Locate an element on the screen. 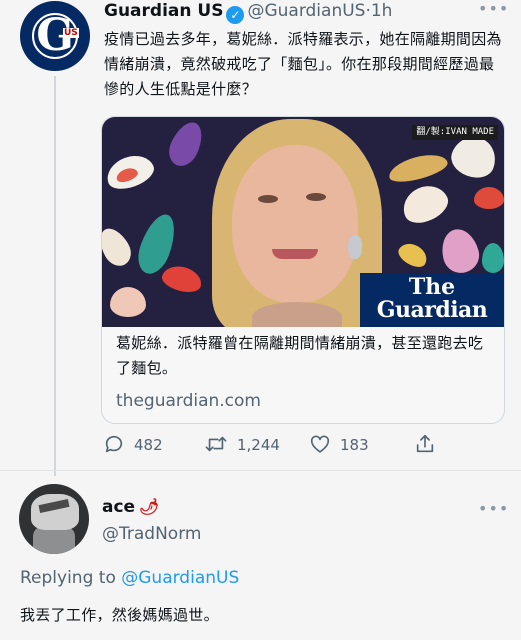 This screenshot has width=521, height=640. like-count: 183 is located at coordinates (354, 445).